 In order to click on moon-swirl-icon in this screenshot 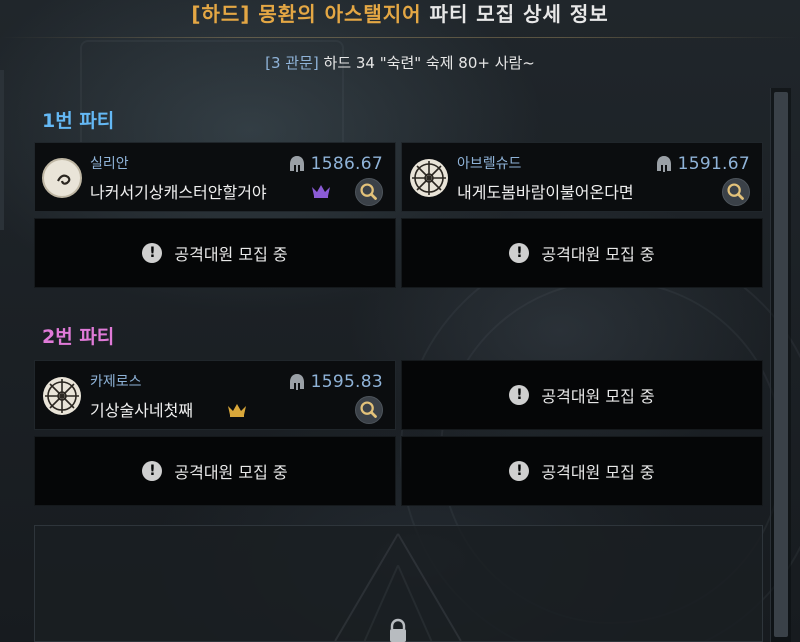, I will do `click(62, 178)`.